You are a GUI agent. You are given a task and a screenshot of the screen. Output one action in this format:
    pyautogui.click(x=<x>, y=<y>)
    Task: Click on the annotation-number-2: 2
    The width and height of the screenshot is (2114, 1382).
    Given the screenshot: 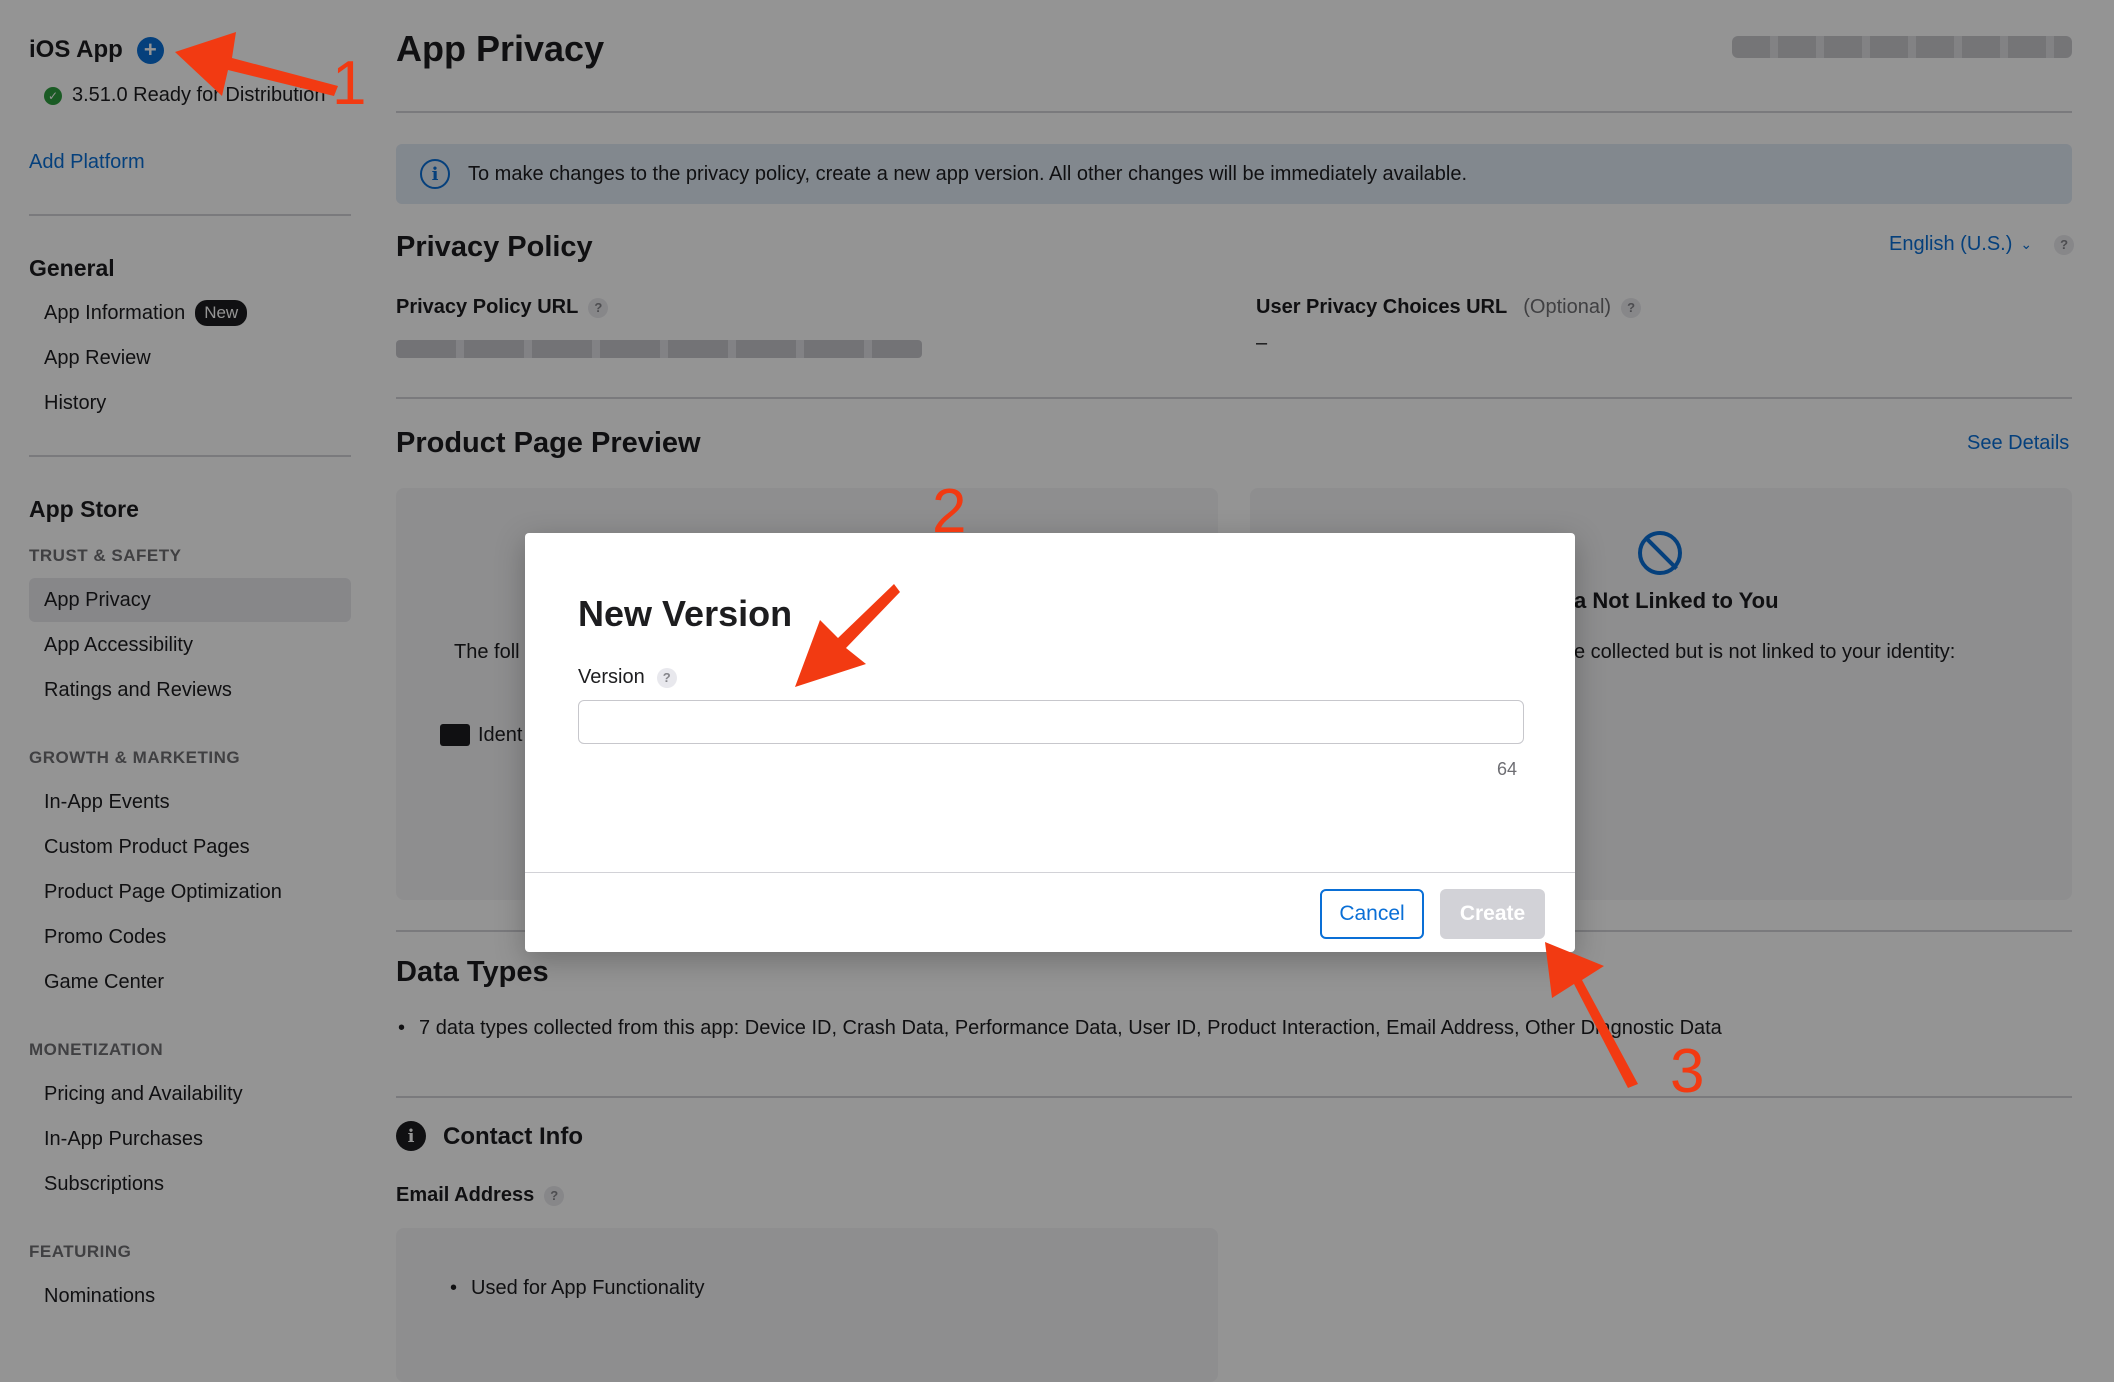 What is the action you would take?
    pyautogui.click(x=949, y=511)
    